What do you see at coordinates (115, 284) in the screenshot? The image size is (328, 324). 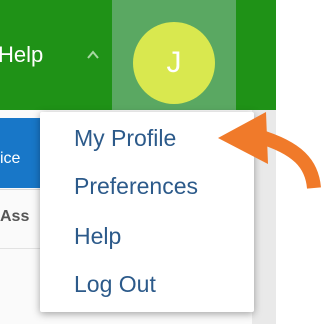 I see `menu-item-log-out: Log Out` at bounding box center [115, 284].